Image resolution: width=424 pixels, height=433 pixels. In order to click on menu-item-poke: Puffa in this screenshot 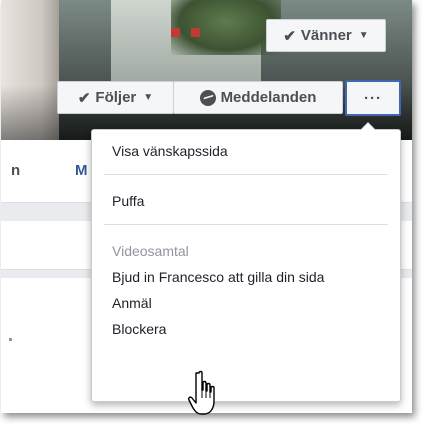, I will do `click(246, 201)`.